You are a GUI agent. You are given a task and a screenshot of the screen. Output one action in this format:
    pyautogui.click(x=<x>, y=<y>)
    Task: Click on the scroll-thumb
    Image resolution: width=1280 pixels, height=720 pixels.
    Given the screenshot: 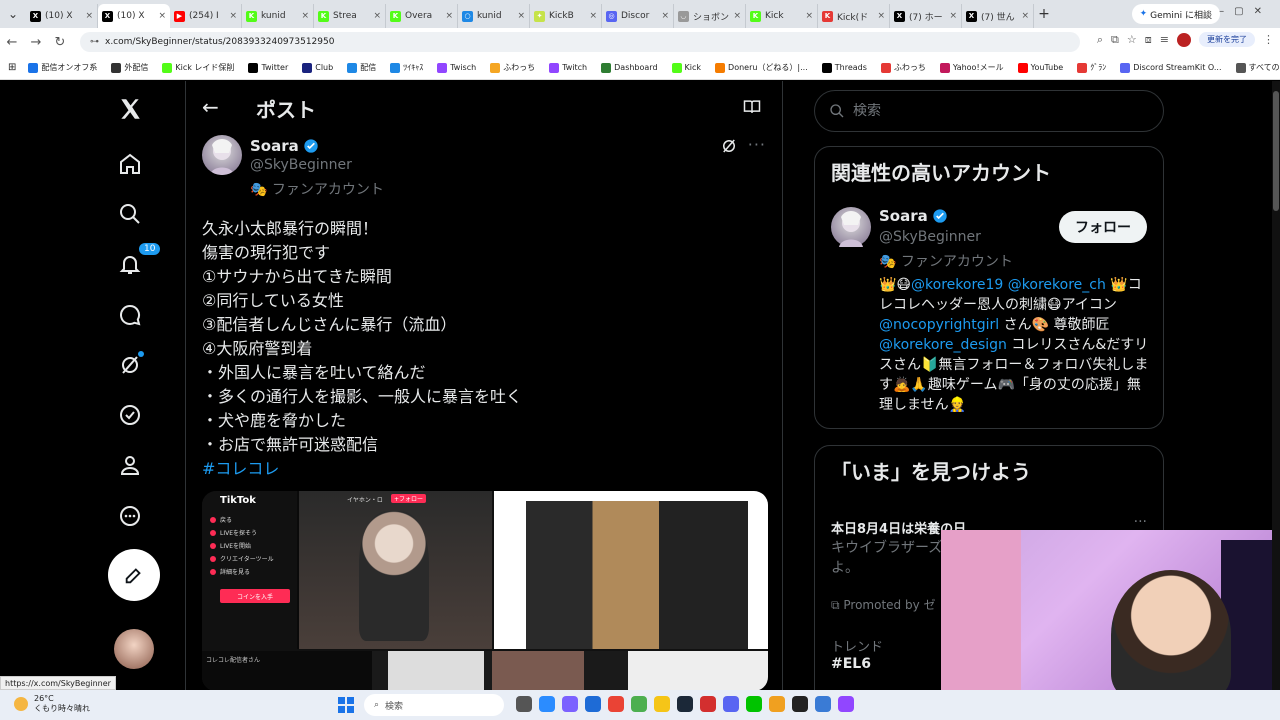 What is the action you would take?
    pyautogui.click(x=1276, y=151)
    